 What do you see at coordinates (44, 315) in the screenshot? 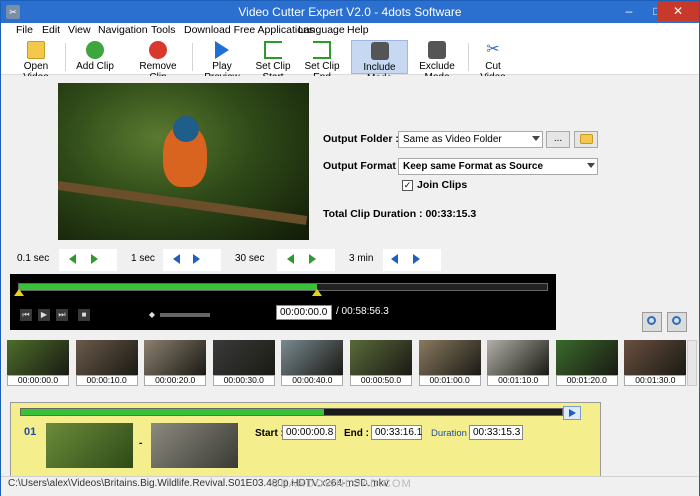
I see `play-icon: ▶` at bounding box center [44, 315].